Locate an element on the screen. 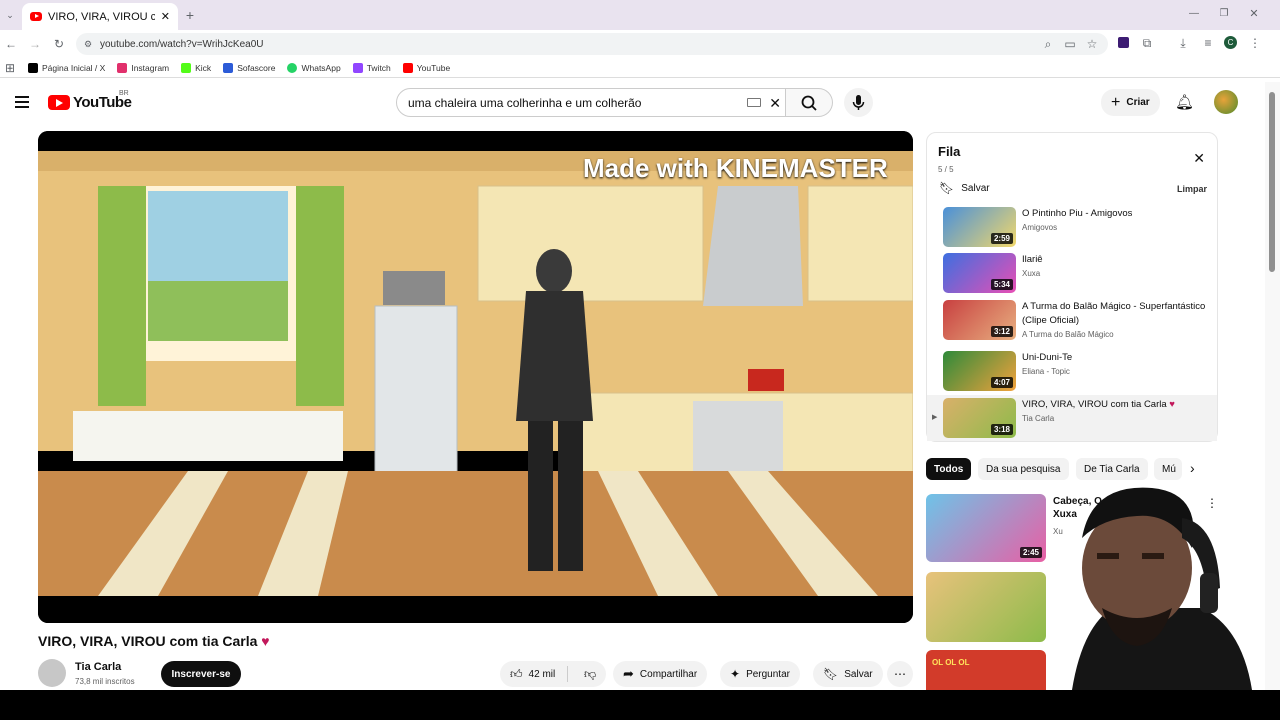 The height and width of the screenshot is (720, 1280). reload-icon: ↻ is located at coordinates (59, 44).